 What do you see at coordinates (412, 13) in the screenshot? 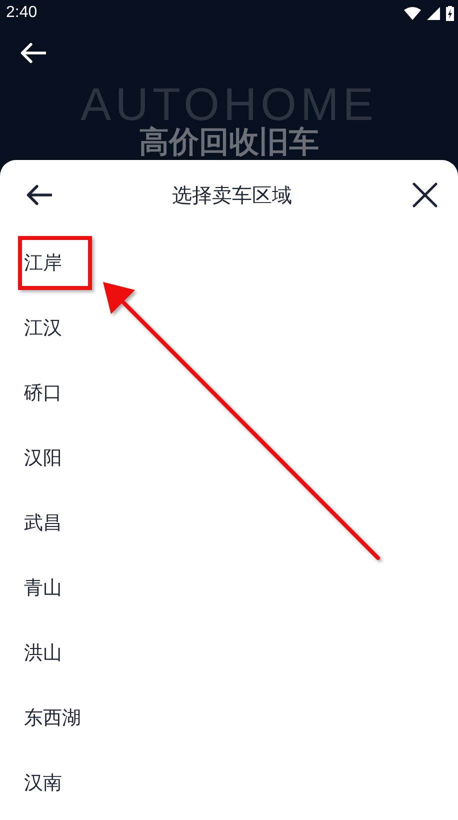
I see `wifi-icon` at bounding box center [412, 13].